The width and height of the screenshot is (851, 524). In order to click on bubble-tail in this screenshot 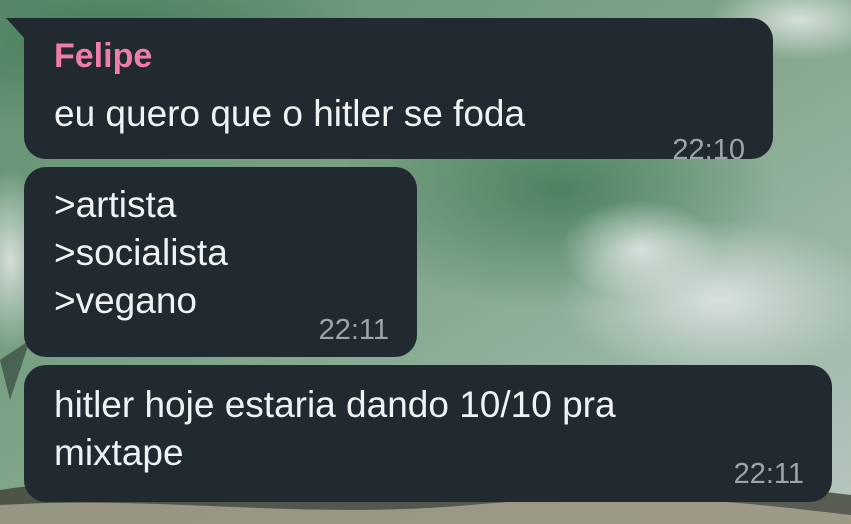, I will do `click(16, 29)`.